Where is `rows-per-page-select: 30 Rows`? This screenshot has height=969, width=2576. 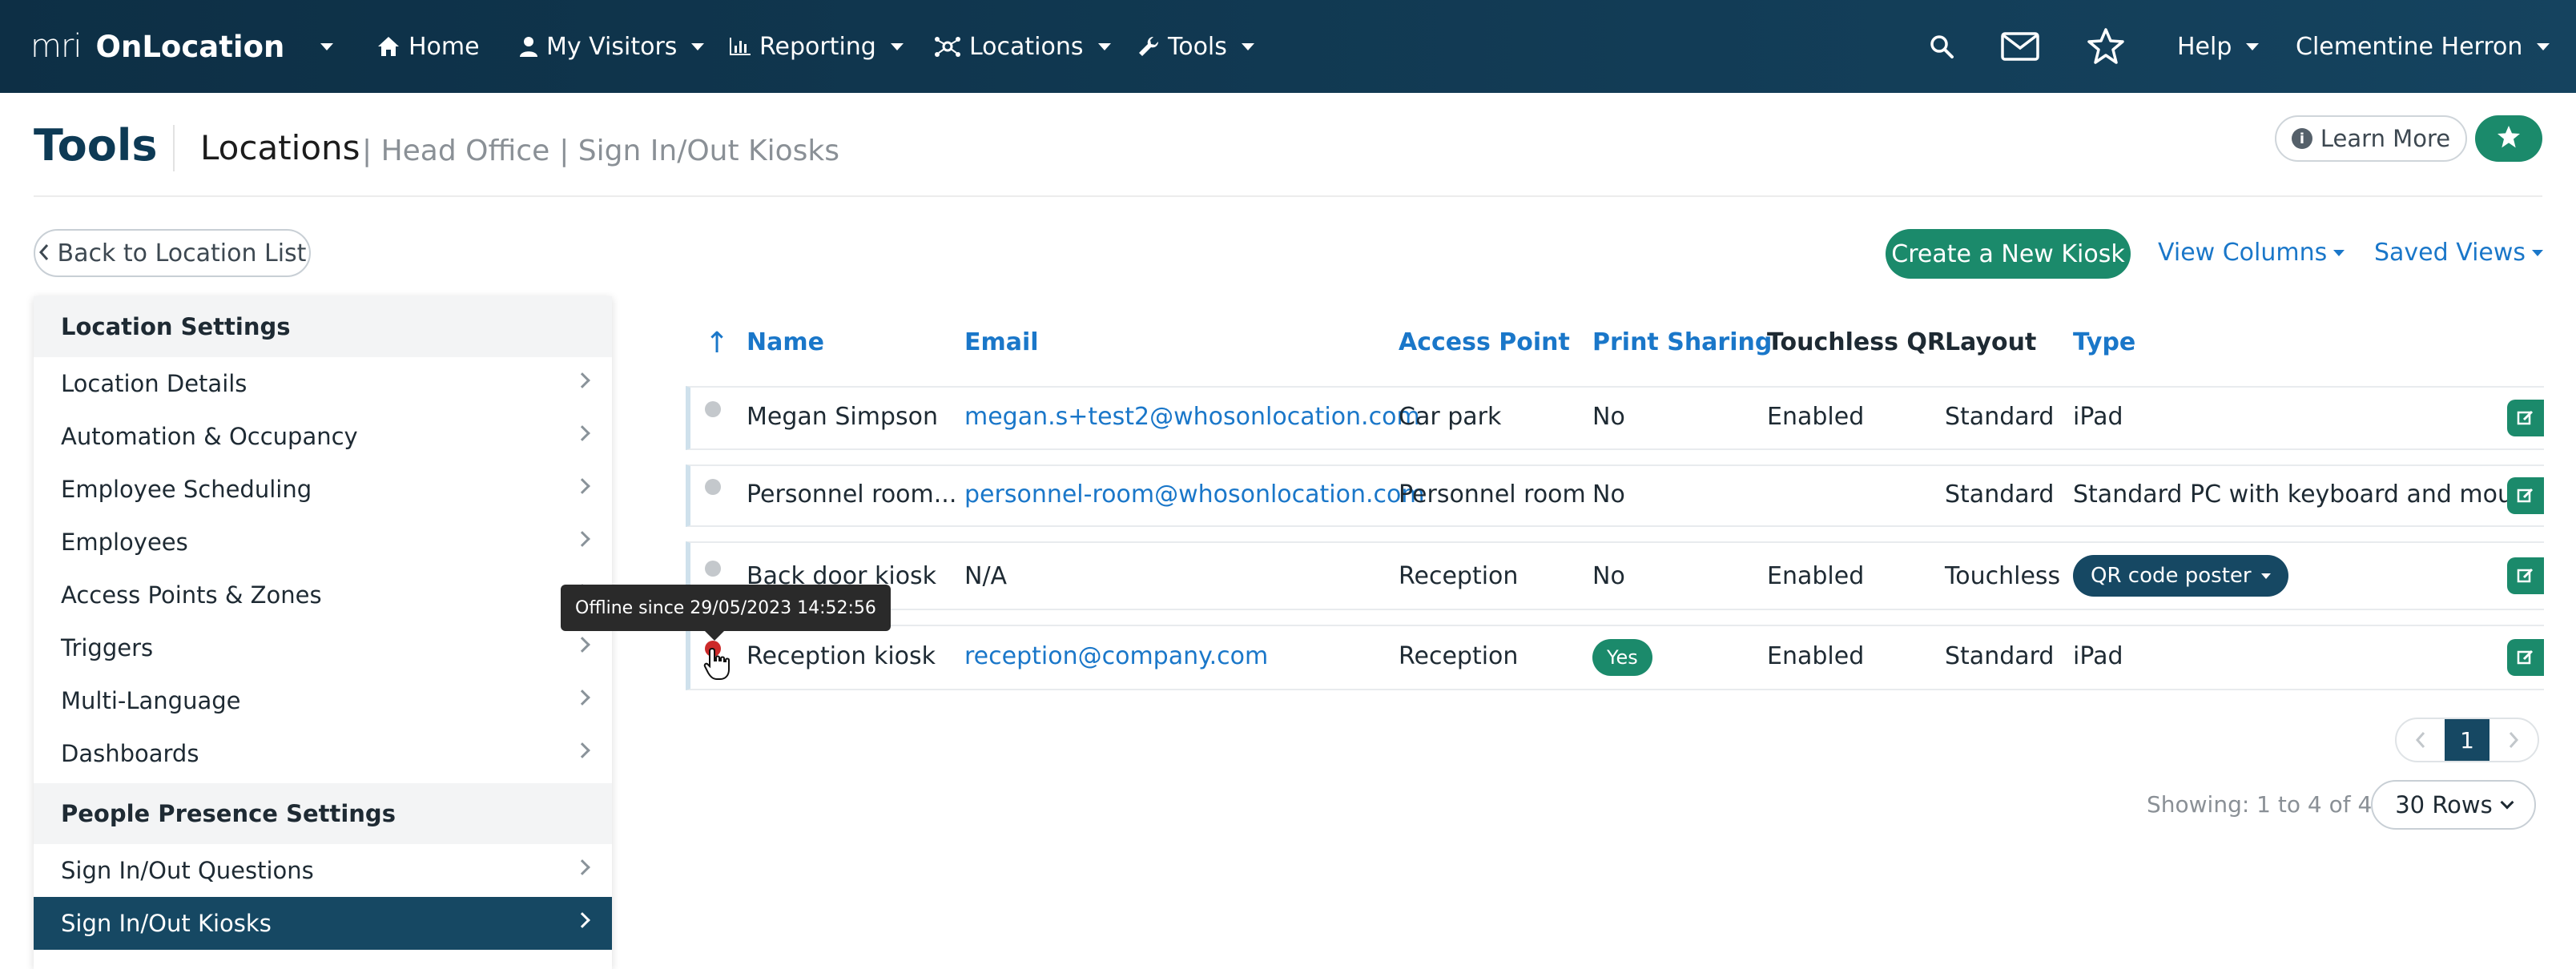
rows-per-page-select: 30 Rows is located at coordinates (2453, 805).